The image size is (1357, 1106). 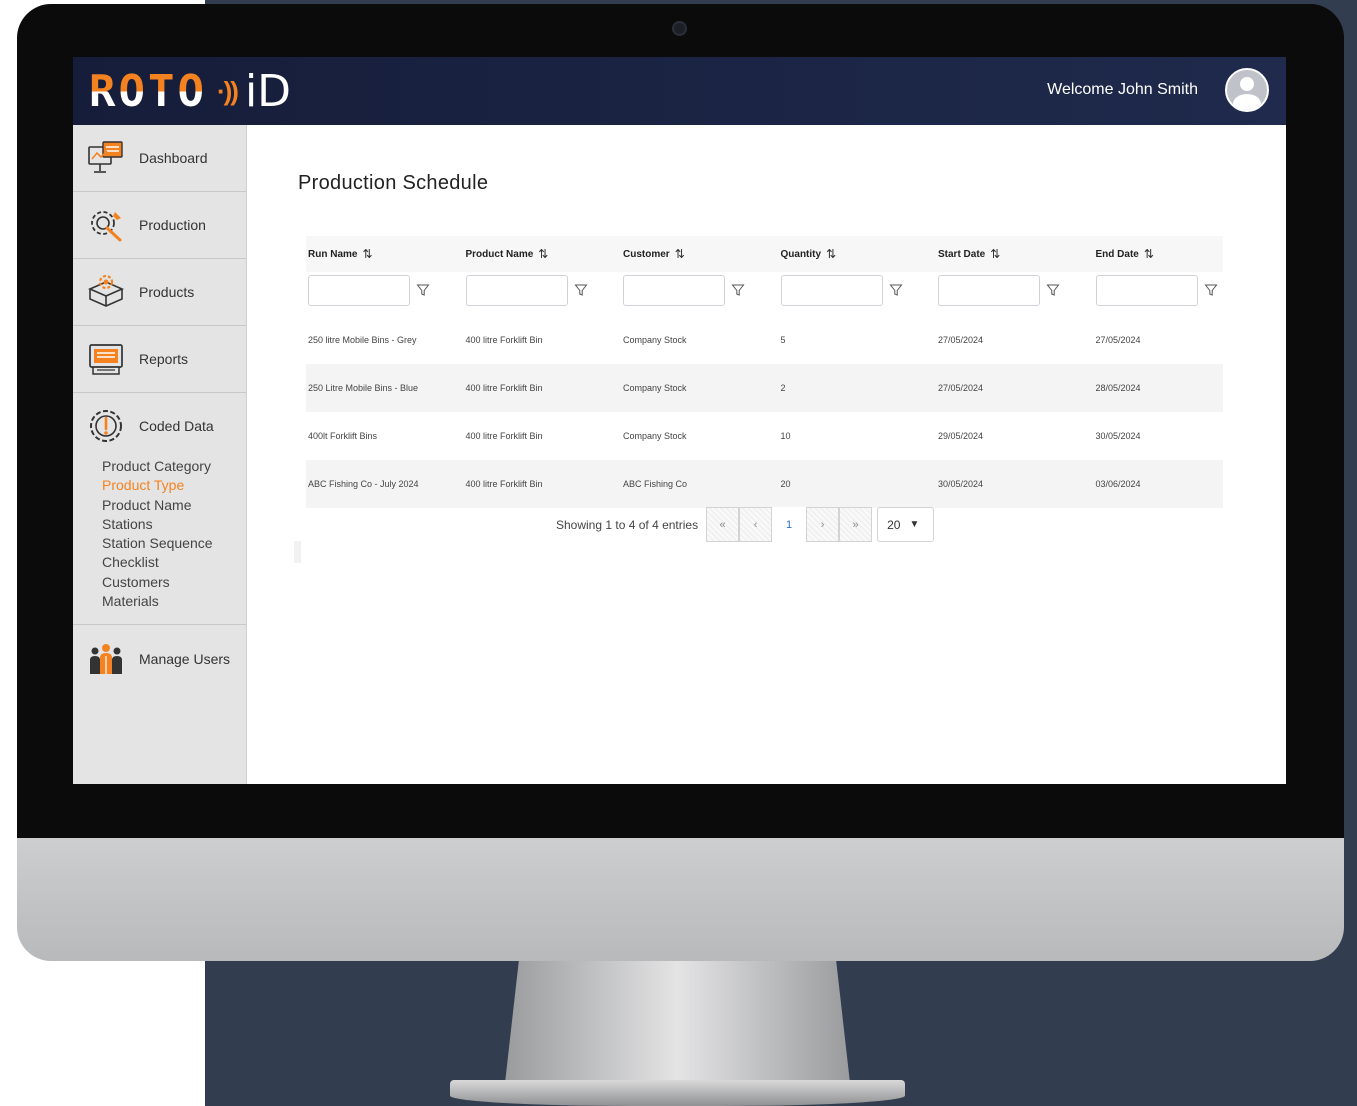 What do you see at coordinates (677, 1022) in the screenshot?
I see `monitor-stand` at bounding box center [677, 1022].